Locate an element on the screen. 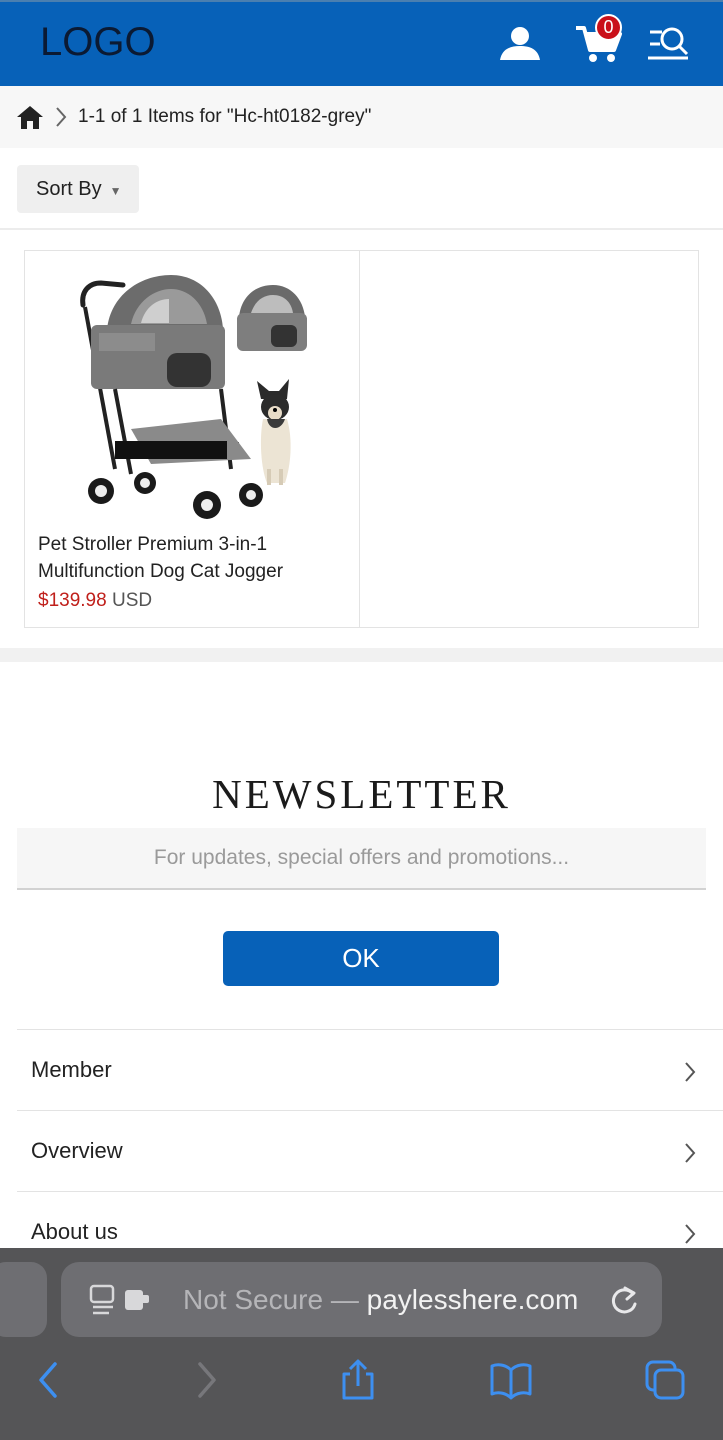 This screenshot has width=723, height=1440. footer-link-member: Member is located at coordinates (370, 1069).